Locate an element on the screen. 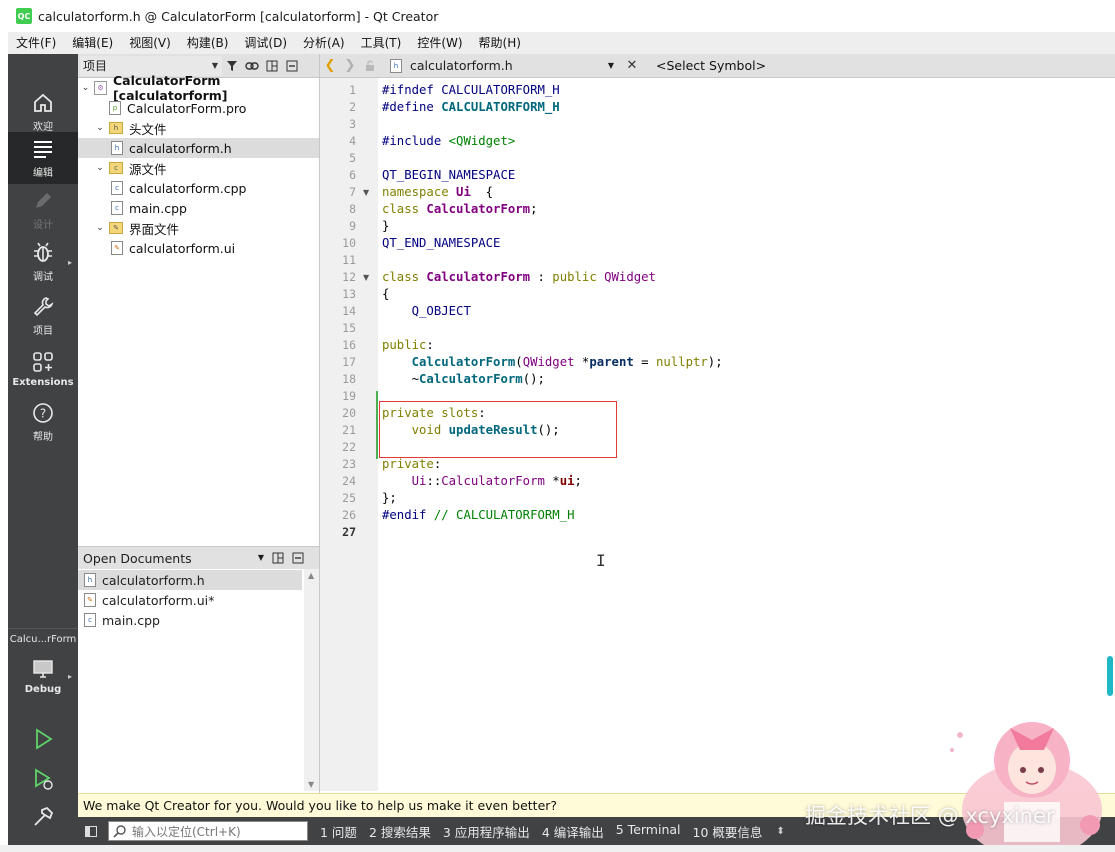 The image size is (1115, 852). menu-item-4: 调试(D) is located at coordinates (265, 43).